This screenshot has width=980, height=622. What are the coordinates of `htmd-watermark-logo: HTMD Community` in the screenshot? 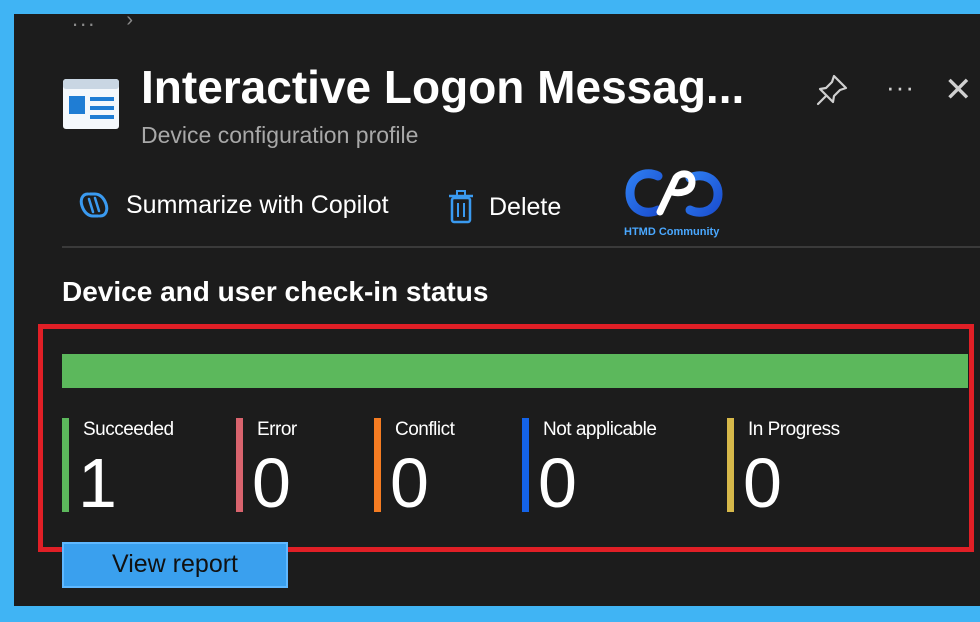 It's located at (674, 202).